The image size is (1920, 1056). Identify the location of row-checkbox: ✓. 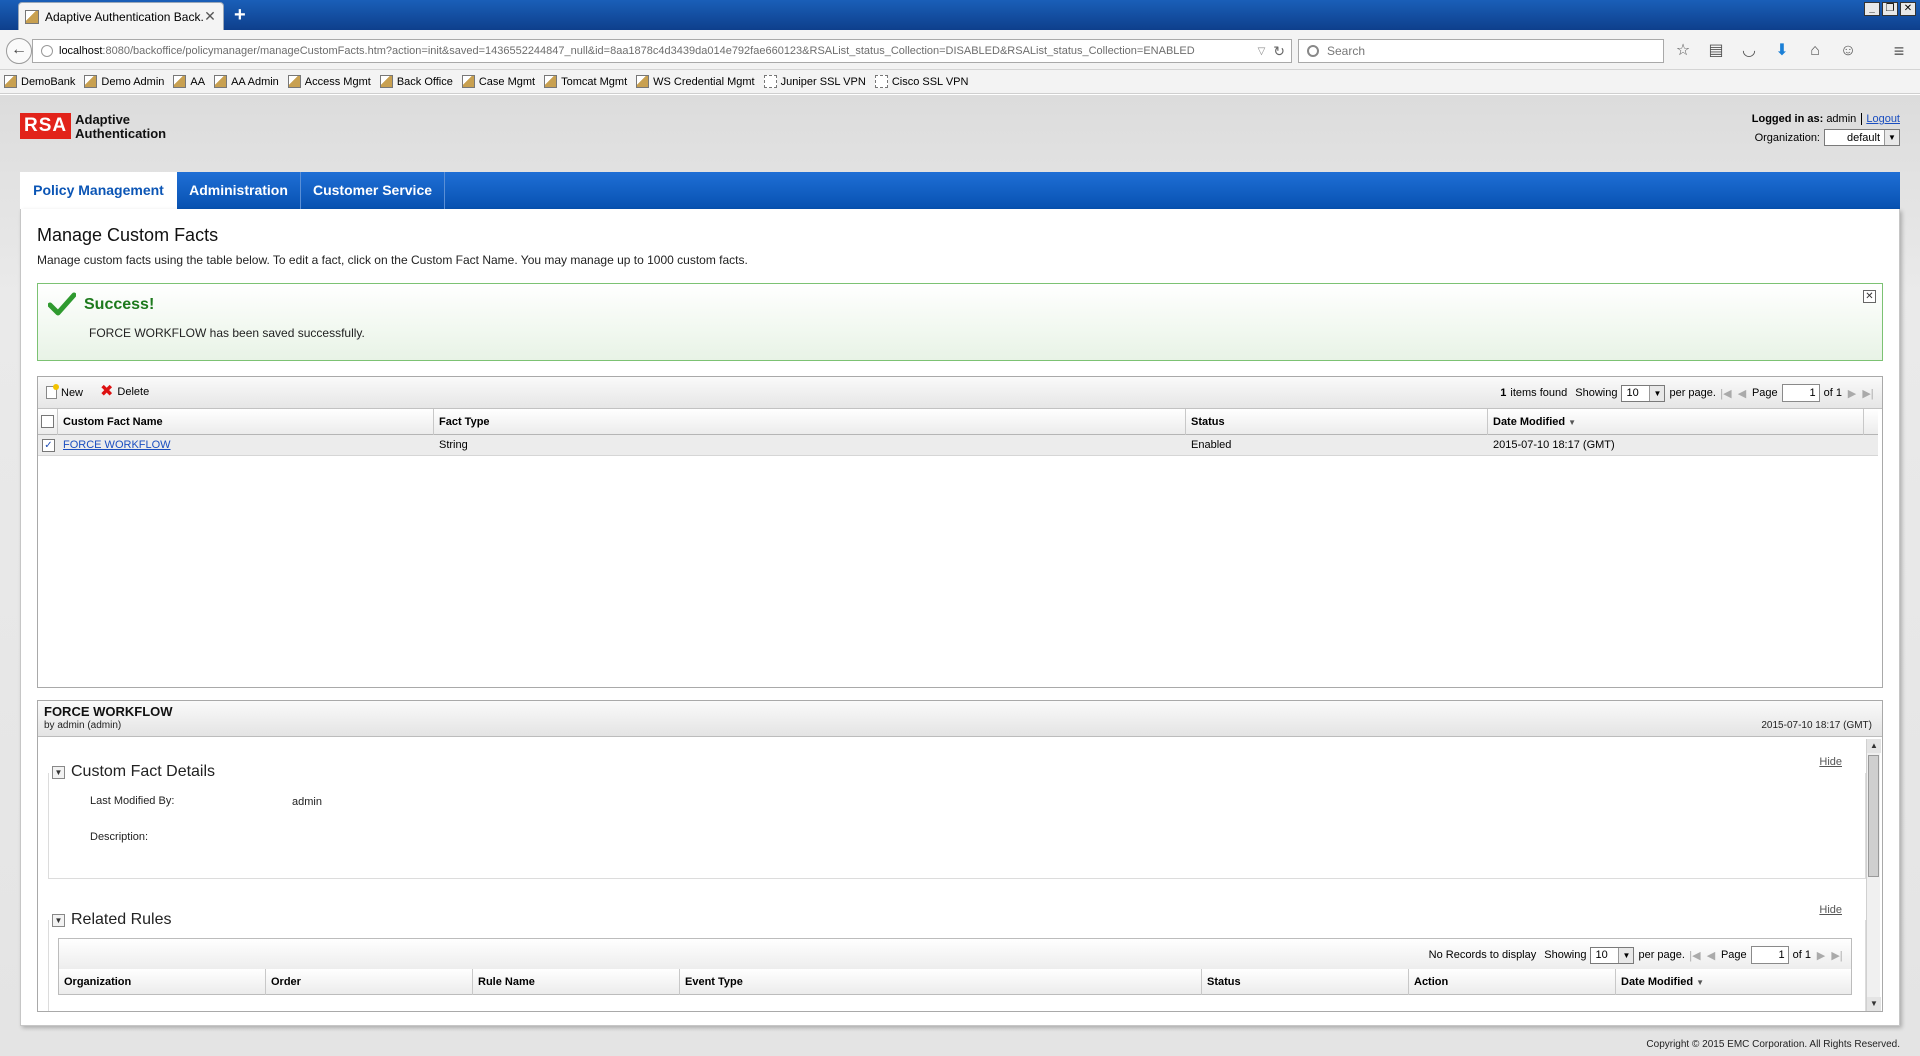
(48, 445).